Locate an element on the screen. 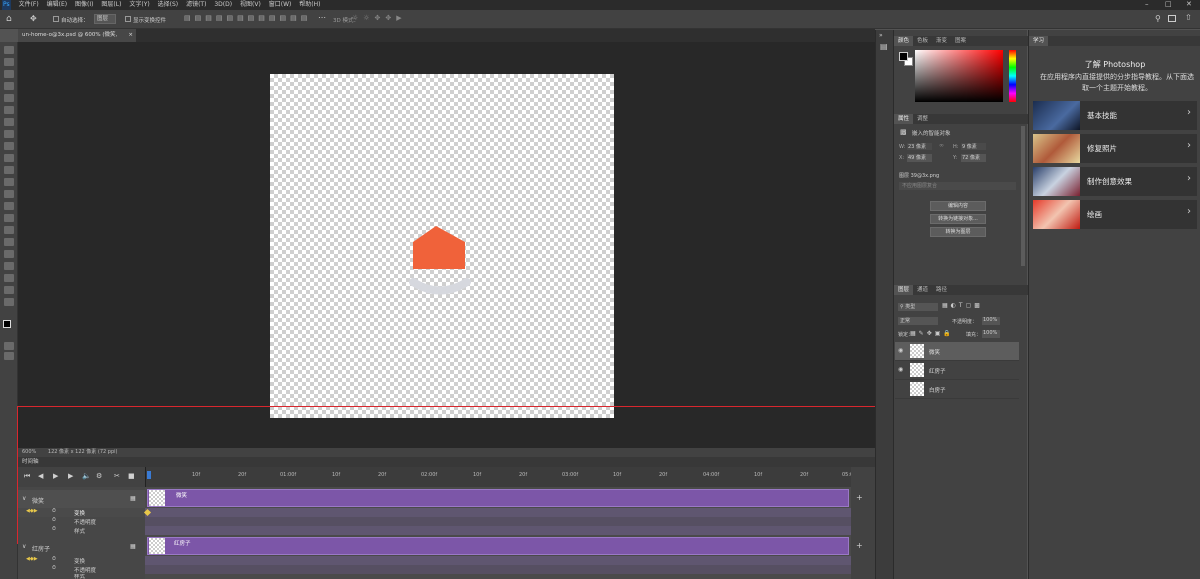  blend-mode-dropdown: 正常 is located at coordinates (918, 321).